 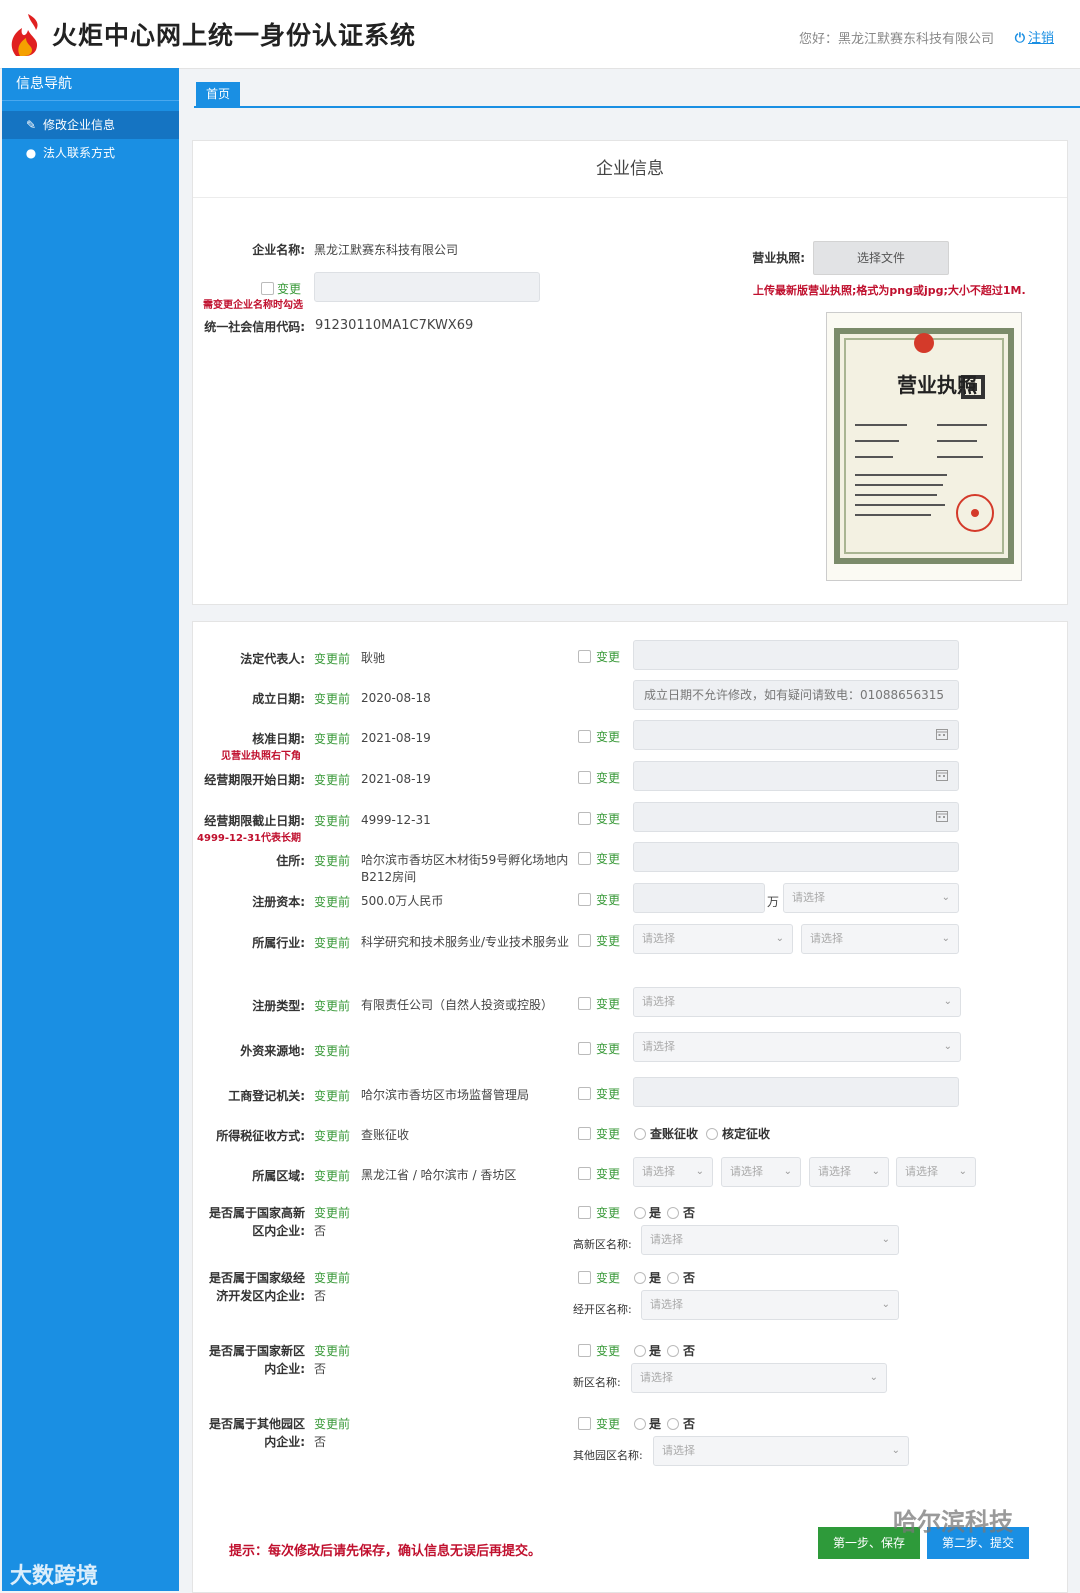 I want to click on field-before-value: 科学研究和技术服务业/专业技术服务业, so click(x=465, y=942).